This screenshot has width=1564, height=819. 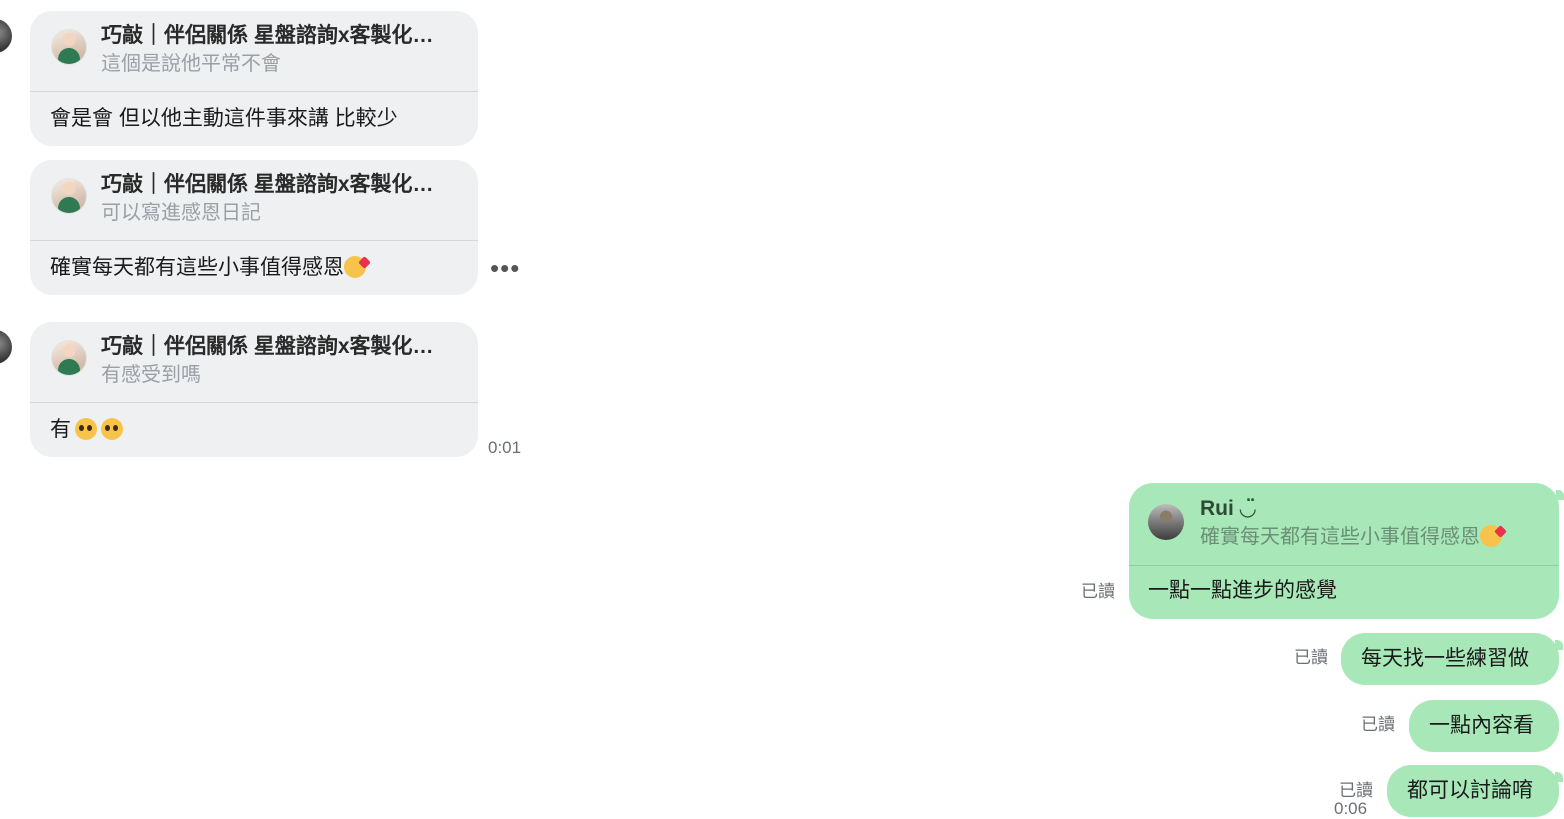 I want to click on quoted-message: Rui ◡̈ 確實每天都有這些小事值得感恩, so click(x=1344, y=524).